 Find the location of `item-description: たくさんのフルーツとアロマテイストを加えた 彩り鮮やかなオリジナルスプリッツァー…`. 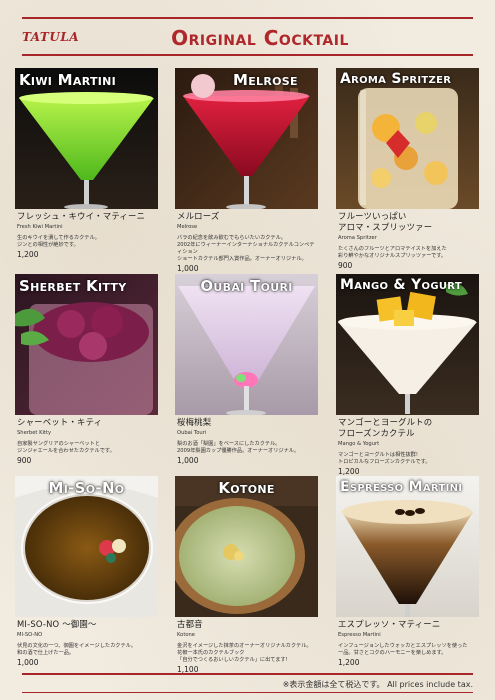

item-description: たくさんのフルーツとアロマテイストを加えた 彩り鮮やかなオリジナルスプリッツァー… is located at coordinates (408, 253).